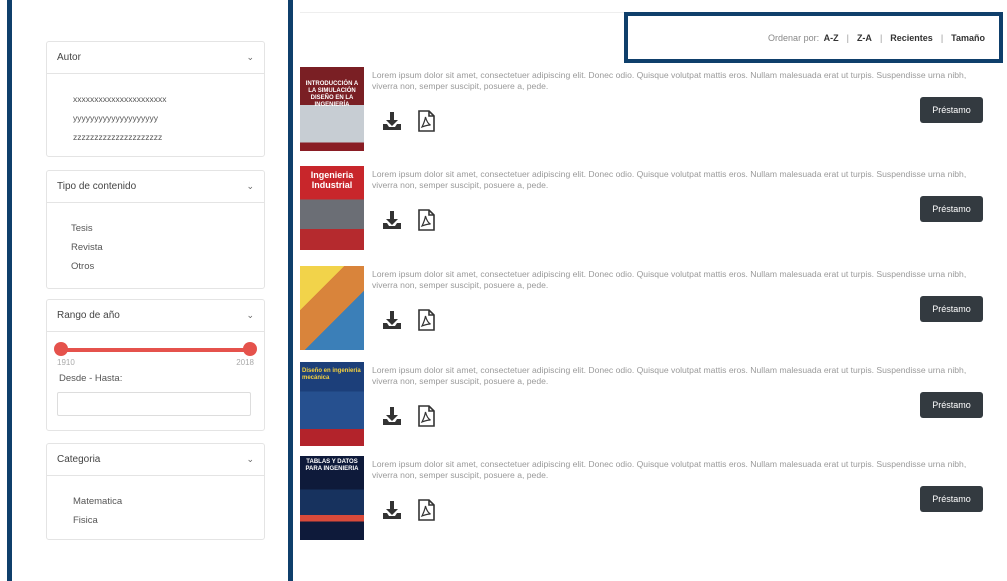 Image resolution: width=1007 pixels, height=581 pixels. I want to click on filter-categoria-header: Categoria ⌄, so click(155, 460).